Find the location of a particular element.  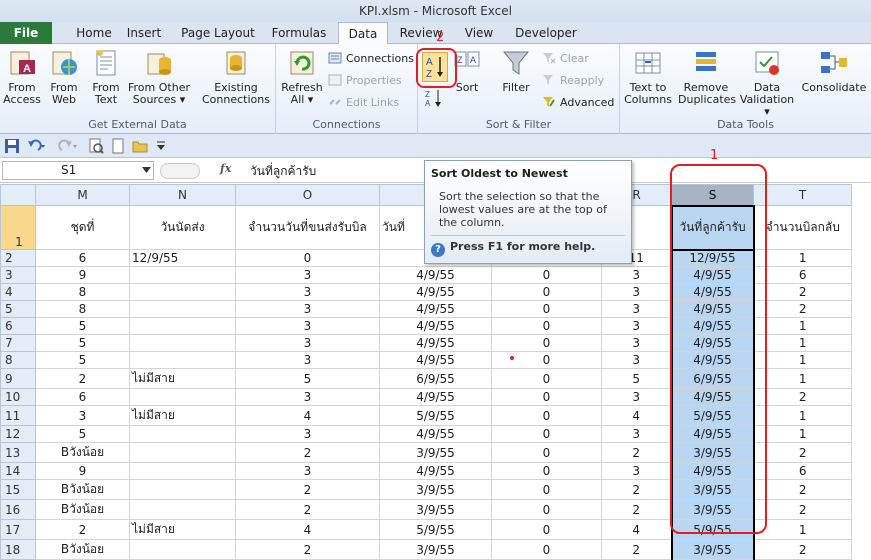

cell-p: 6/9/55 is located at coordinates (435, 378).